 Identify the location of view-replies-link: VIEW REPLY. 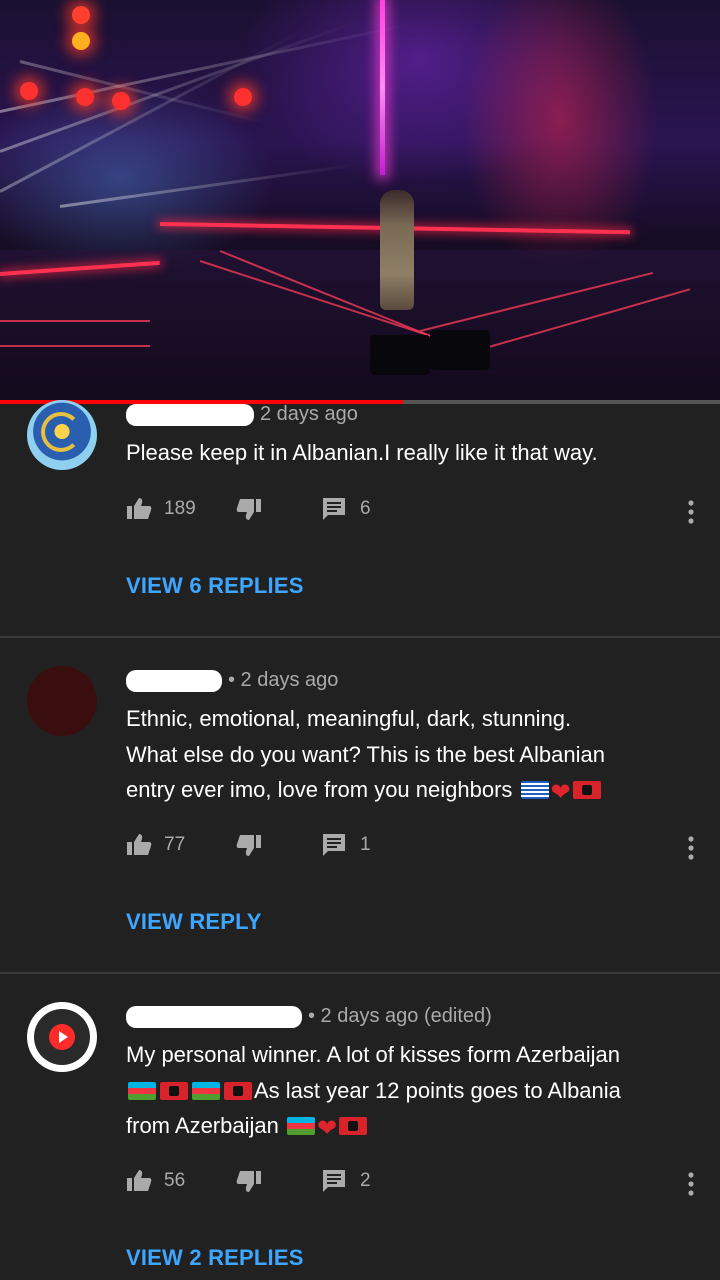
(194, 922).